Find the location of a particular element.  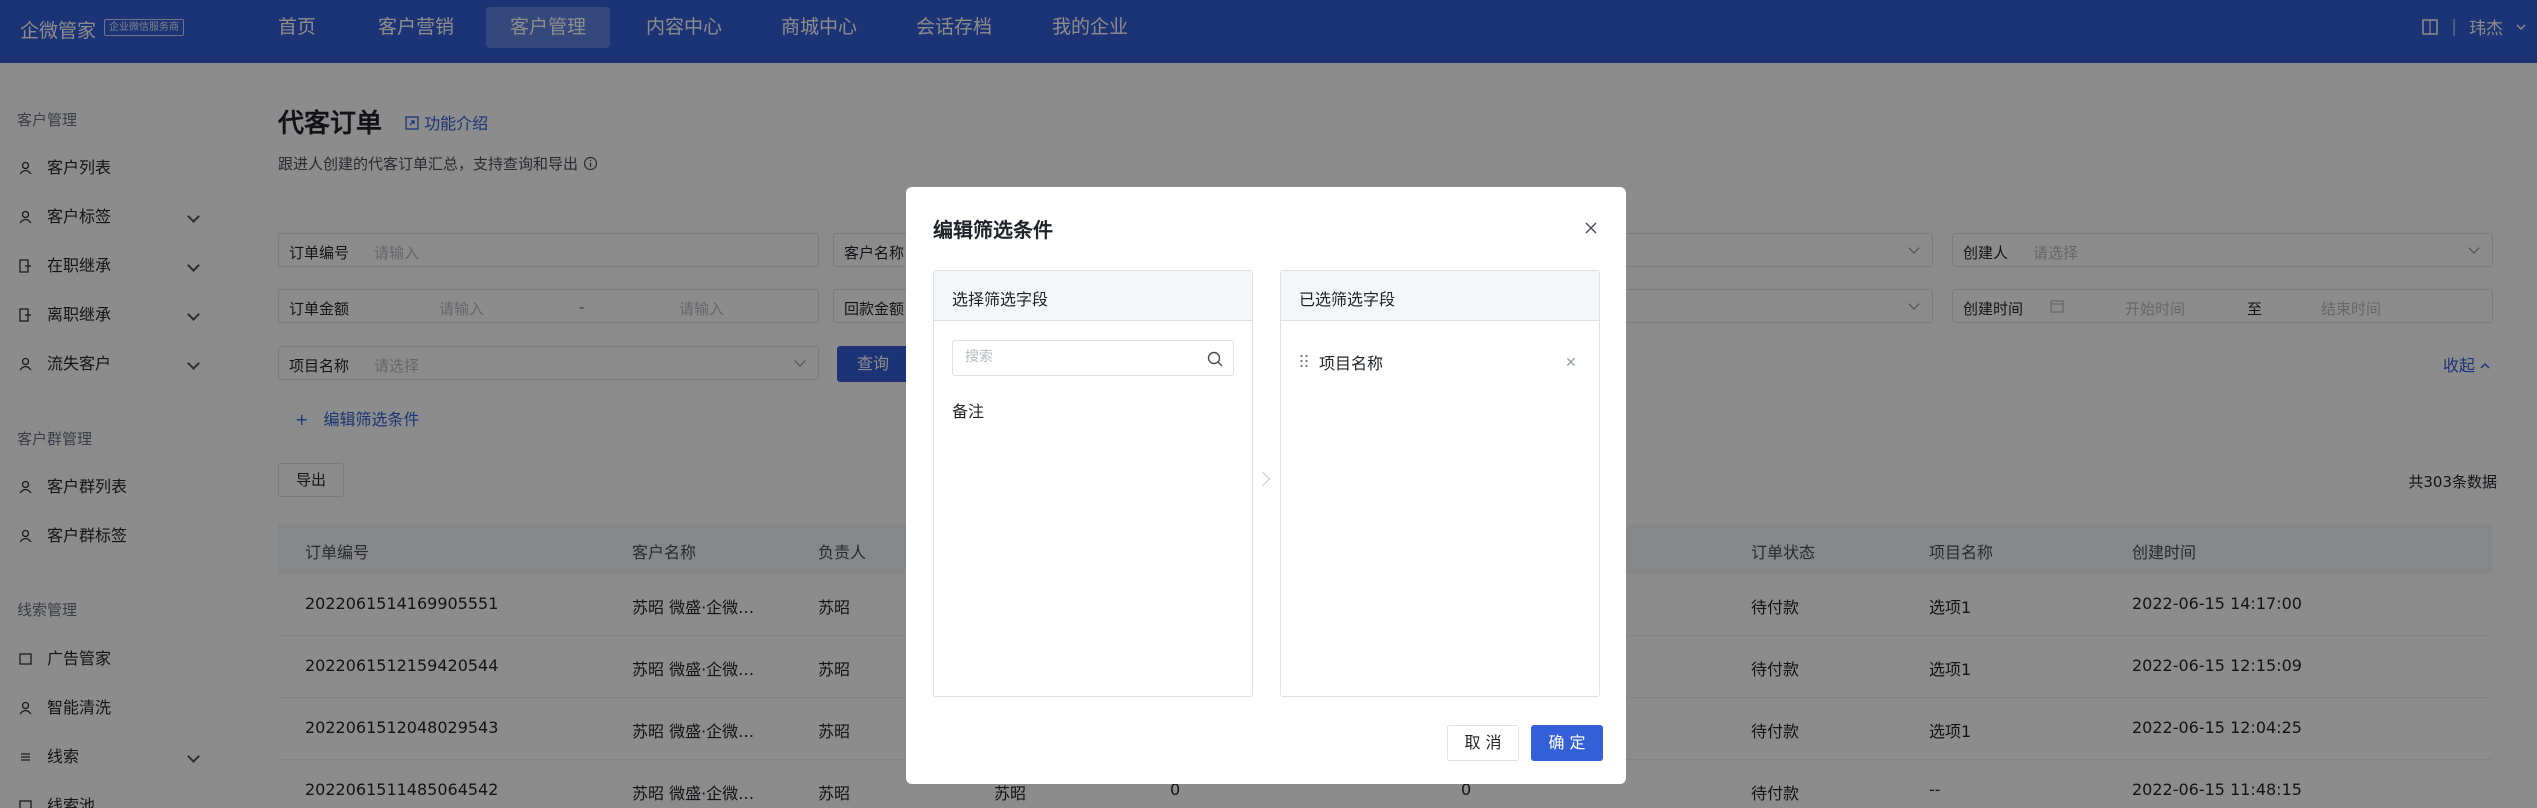

dialog-title: 编辑筛选条件 is located at coordinates (993, 230).